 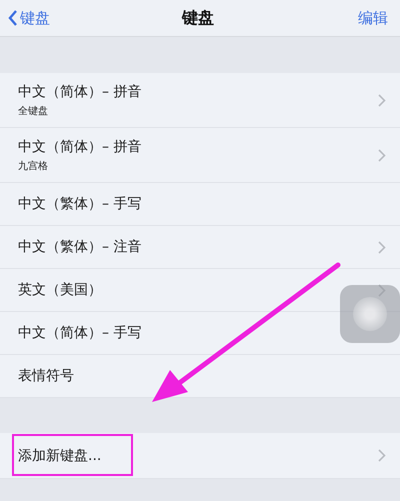 What do you see at coordinates (46, 376) in the screenshot?
I see `keyboard-name: 表情符号` at bounding box center [46, 376].